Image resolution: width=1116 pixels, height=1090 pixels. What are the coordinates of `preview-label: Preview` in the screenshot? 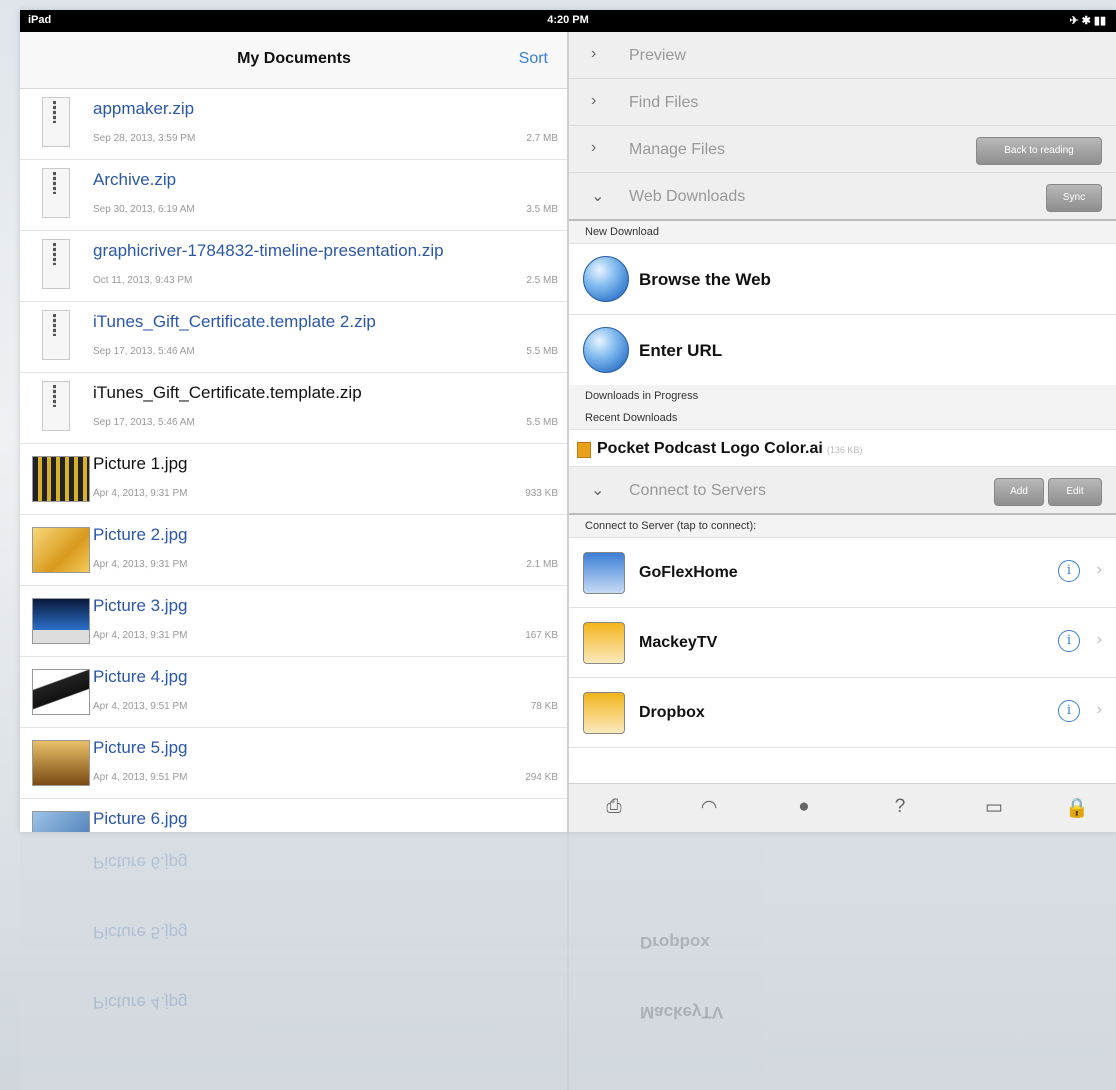 It's located at (657, 55).